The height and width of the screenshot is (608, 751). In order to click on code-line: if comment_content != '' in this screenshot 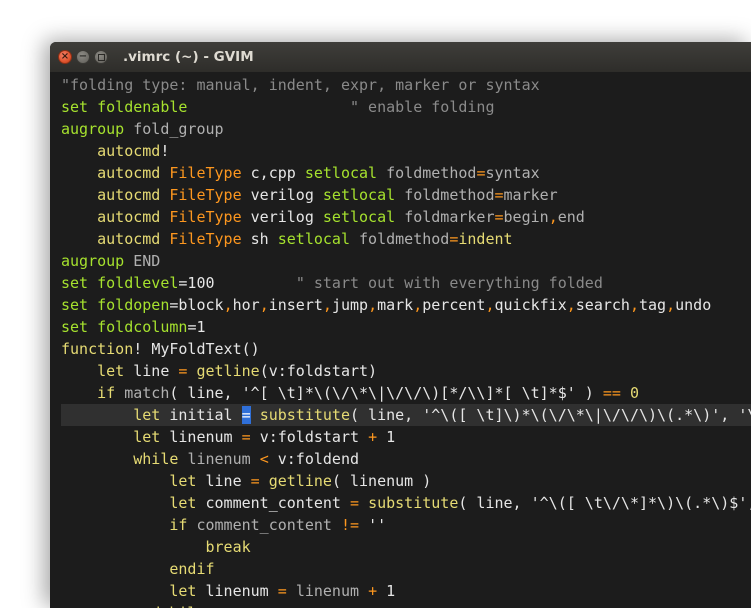, I will do `click(223, 525)`.